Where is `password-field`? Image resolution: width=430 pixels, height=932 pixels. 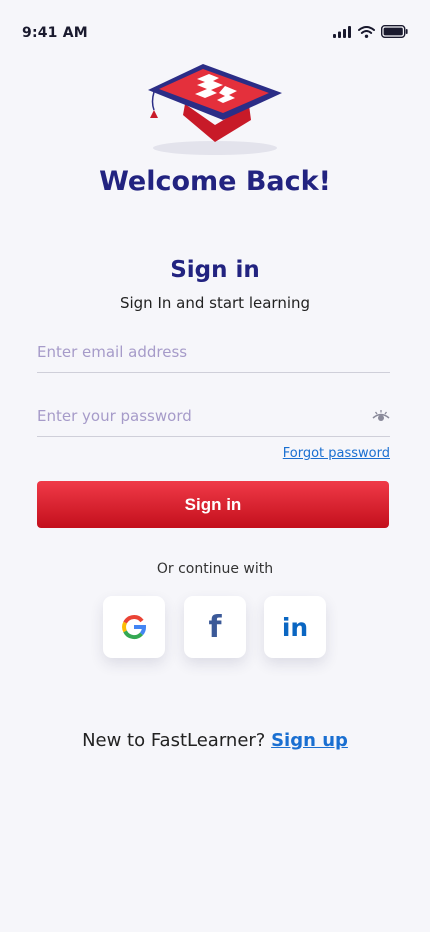 password-field is located at coordinates (213, 417).